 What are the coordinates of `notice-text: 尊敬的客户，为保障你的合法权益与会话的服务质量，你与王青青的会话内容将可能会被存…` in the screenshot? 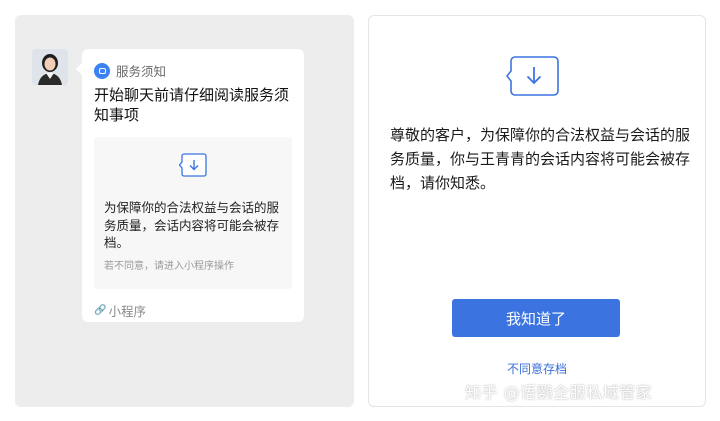 It's located at (540, 159).